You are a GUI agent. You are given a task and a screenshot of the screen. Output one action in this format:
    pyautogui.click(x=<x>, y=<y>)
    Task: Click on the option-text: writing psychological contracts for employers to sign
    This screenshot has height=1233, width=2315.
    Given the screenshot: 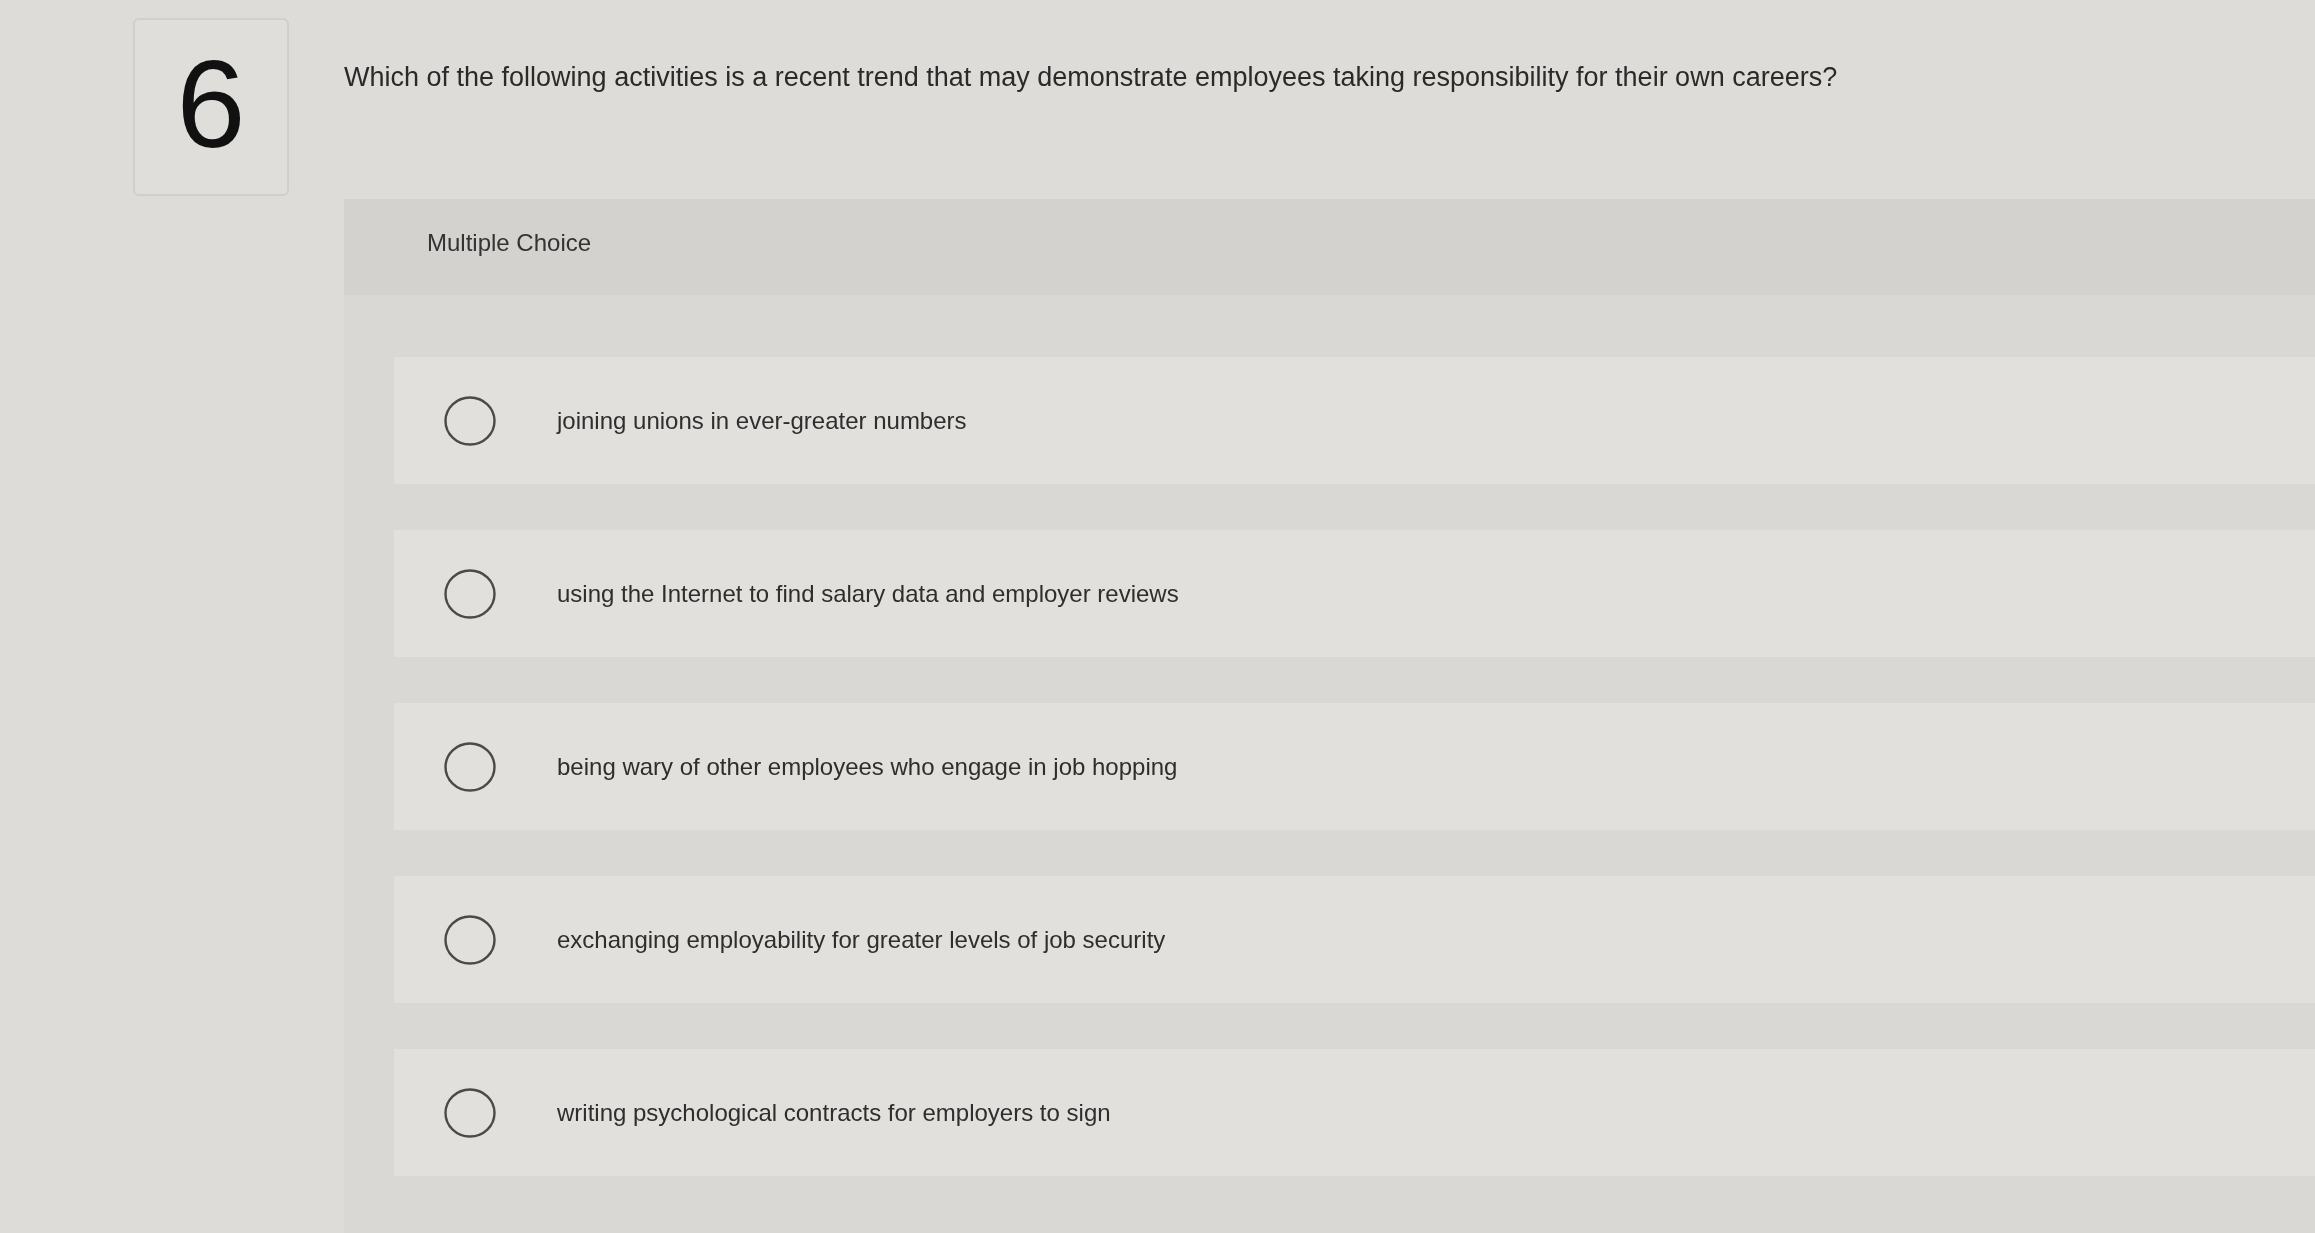 What is the action you would take?
    pyautogui.click(x=834, y=1112)
    